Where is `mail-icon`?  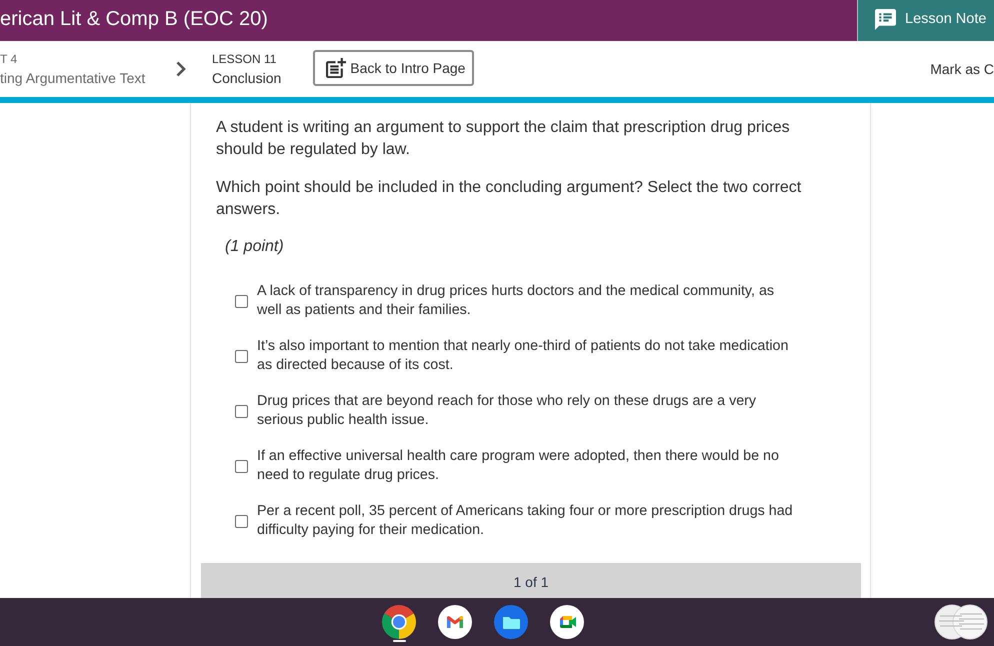
mail-icon is located at coordinates (455, 622).